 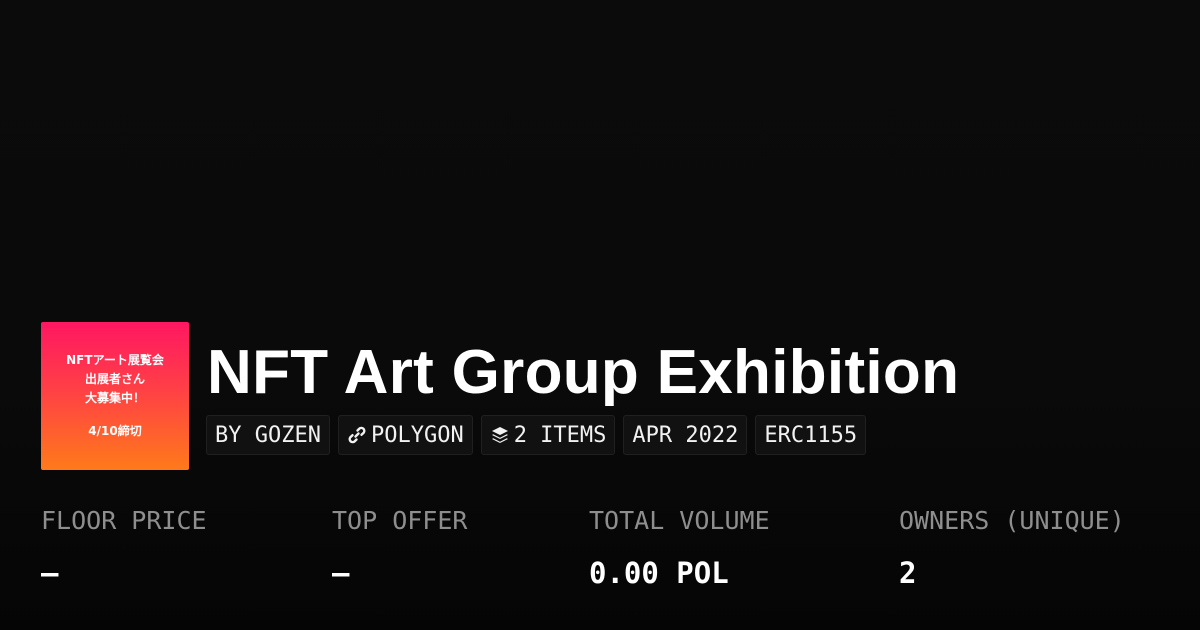 I want to click on standard-chip: ERC1155, so click(x=811, y=435).